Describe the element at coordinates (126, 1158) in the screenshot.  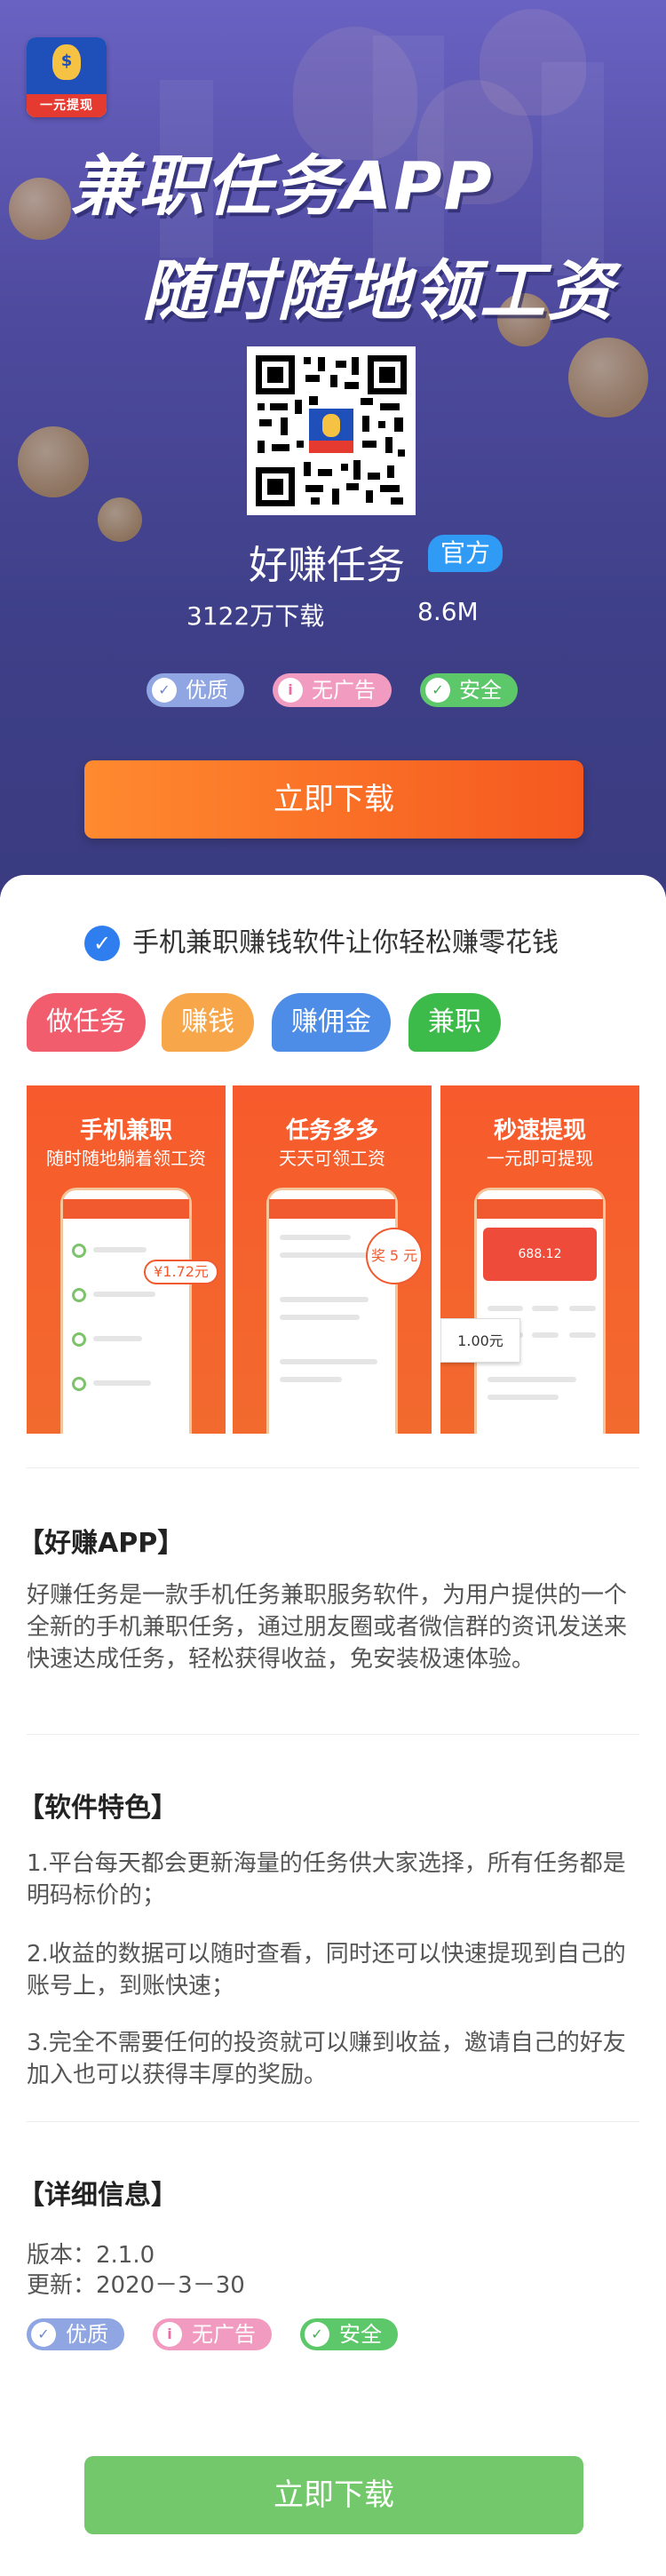
I see `screenshot-subtitle: 随时随地躺着领工资` at that location.